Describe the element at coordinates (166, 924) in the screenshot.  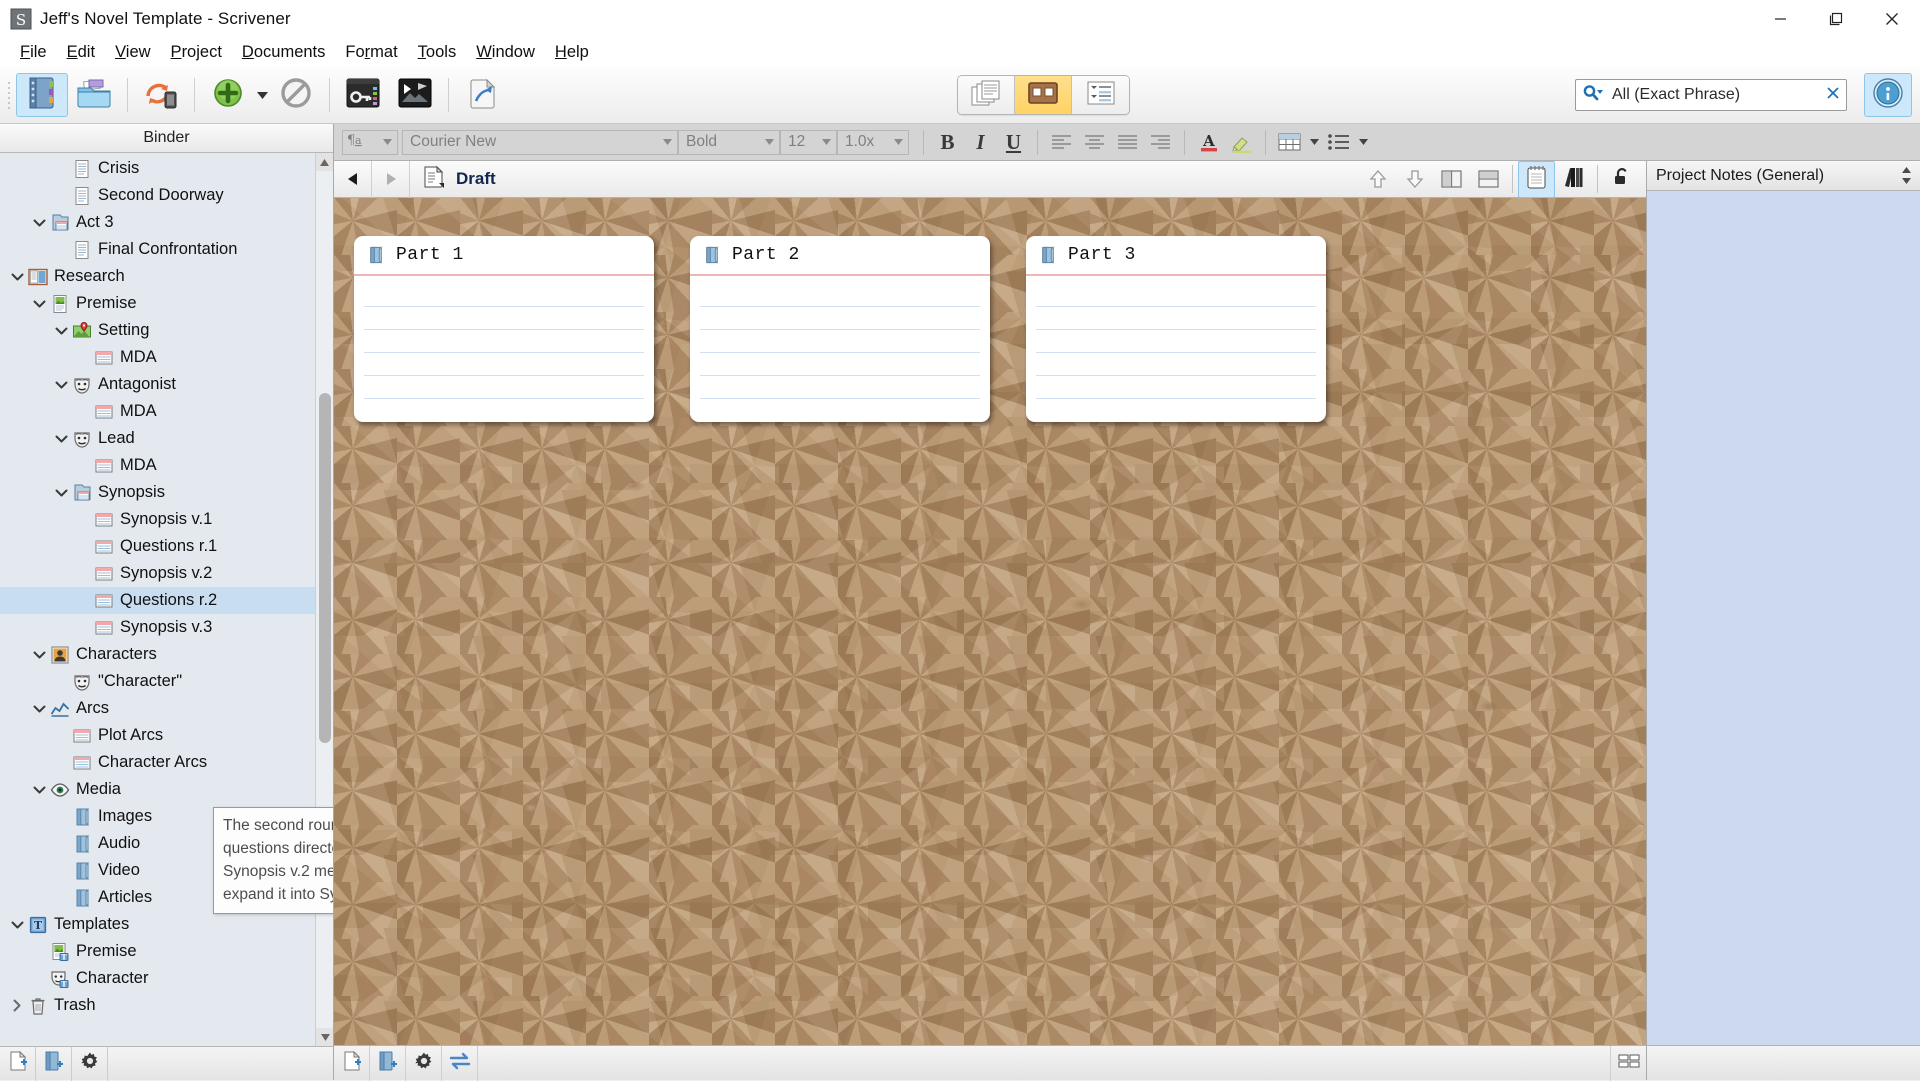
I see `binder-item-templates: T Templates` at that location.